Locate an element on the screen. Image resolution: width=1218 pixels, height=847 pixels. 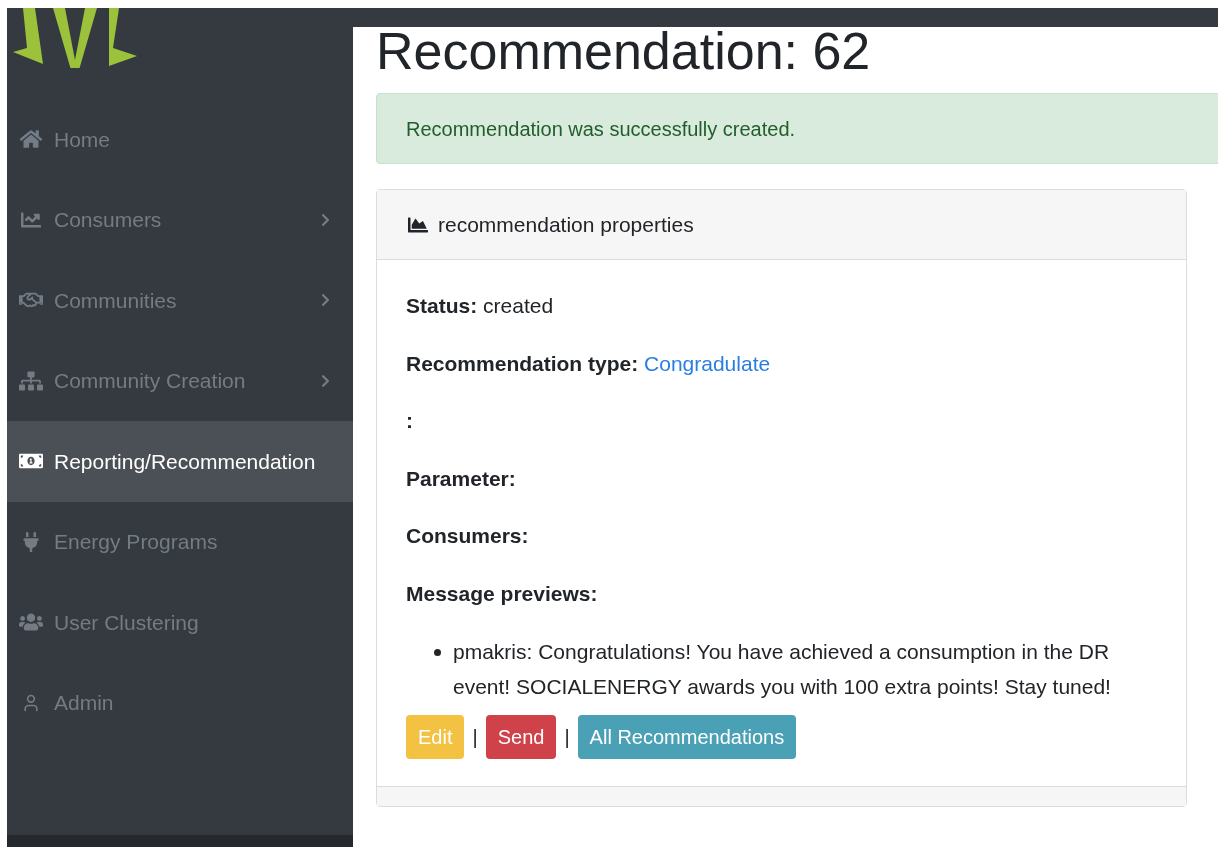
property-line: Message previews: is located at coordinates (502, 594).